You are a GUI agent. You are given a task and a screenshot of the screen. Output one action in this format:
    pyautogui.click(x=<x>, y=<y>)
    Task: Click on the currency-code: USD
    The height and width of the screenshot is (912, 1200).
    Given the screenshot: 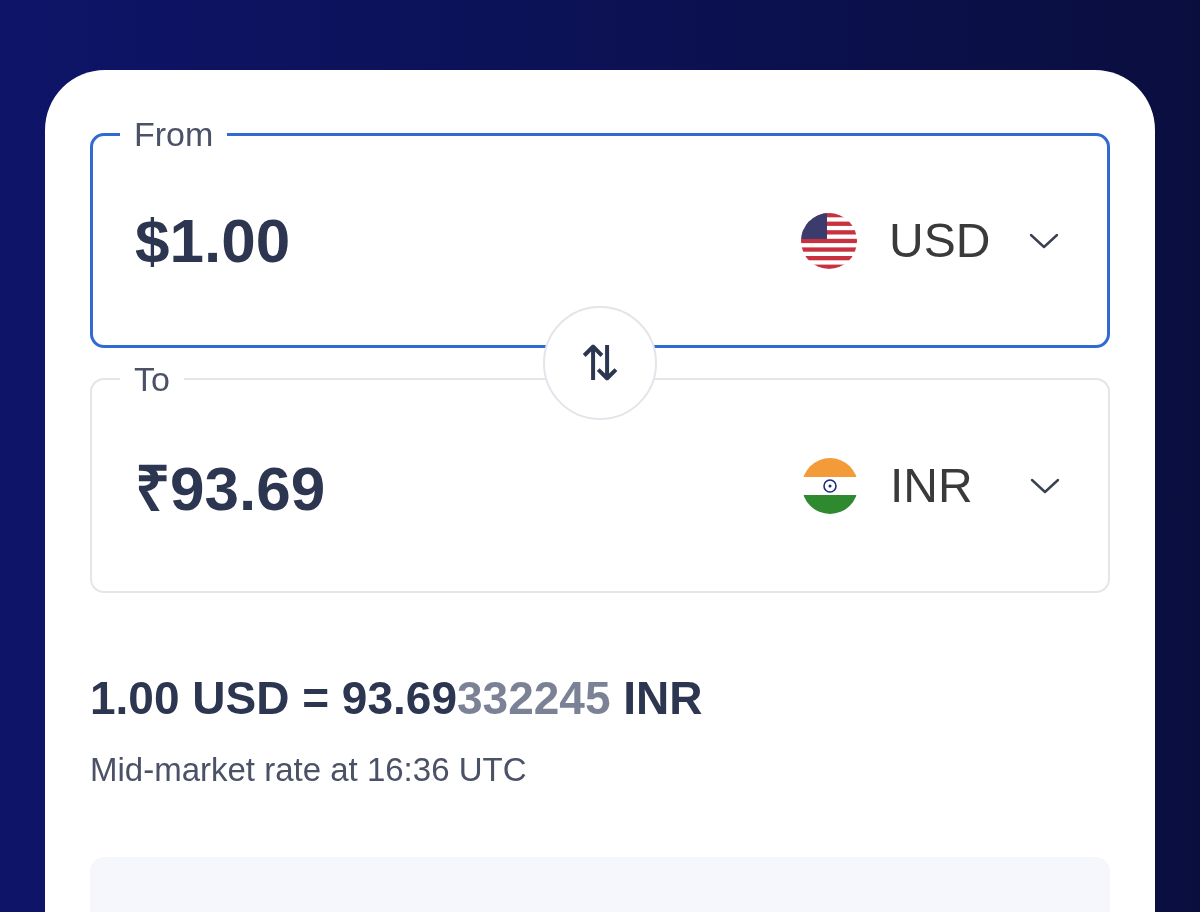 What is the action you would take?
    pyautogui.click(x=944, y=240)
    